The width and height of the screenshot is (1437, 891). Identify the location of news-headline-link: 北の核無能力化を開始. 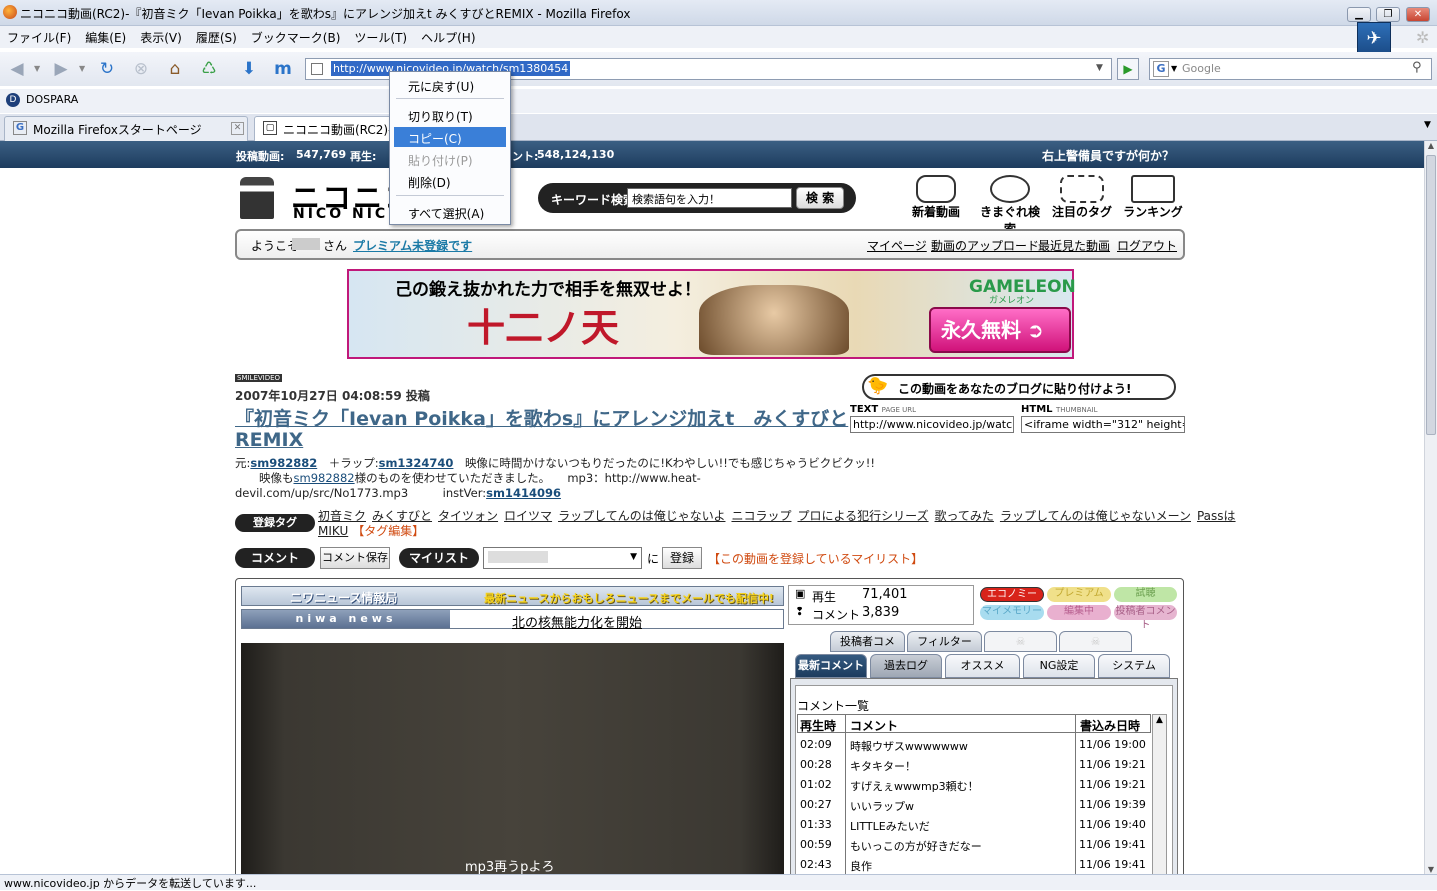
(577, 621).